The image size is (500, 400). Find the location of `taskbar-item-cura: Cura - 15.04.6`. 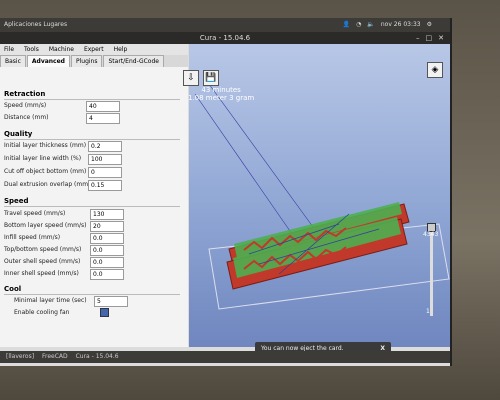

taskbar-item-cura: Cura - 15.04.6 is located at coordinates (97, 356).